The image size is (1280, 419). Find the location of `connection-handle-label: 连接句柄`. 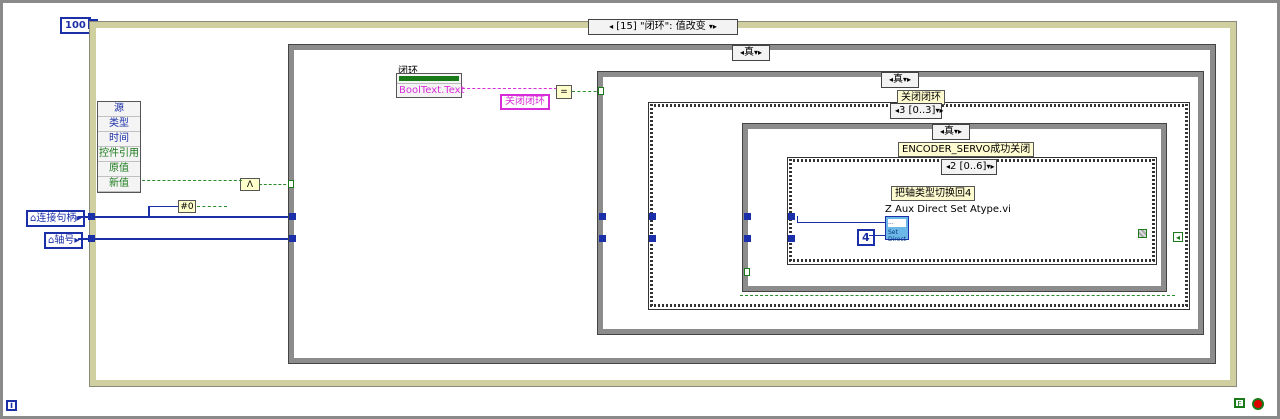

connection-handle-label: 连接句柄 is located at coordinates (56, 218).